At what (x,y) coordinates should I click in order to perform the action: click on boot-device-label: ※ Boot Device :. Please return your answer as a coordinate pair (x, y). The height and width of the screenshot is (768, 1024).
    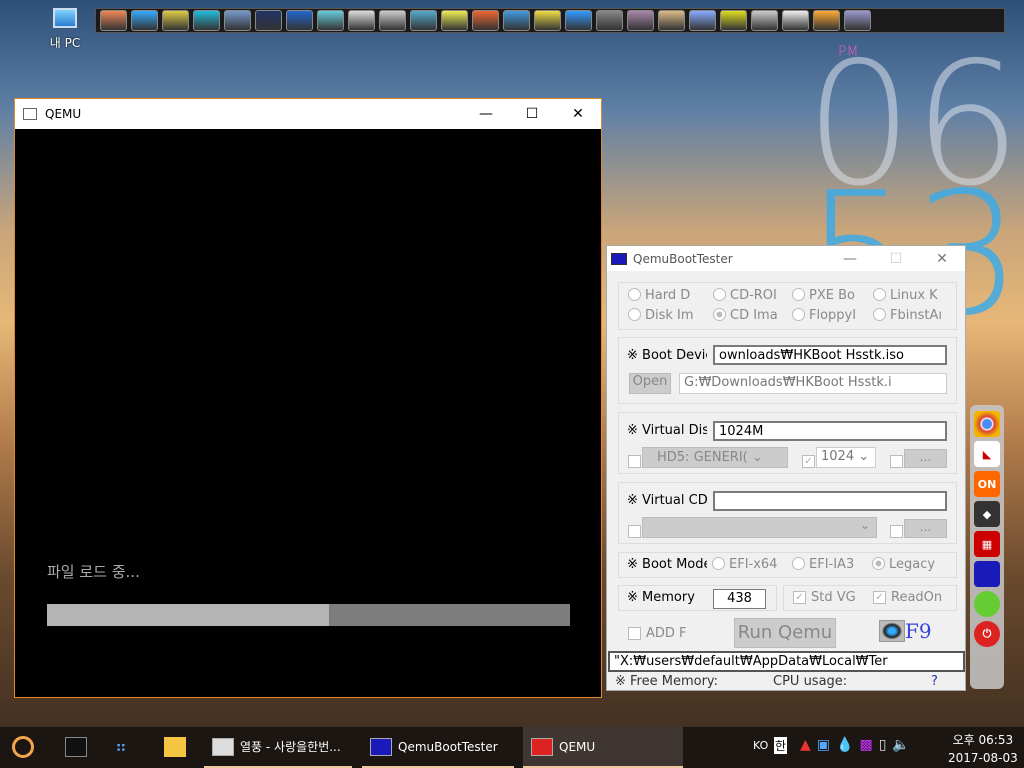
    Looking at the image, I should click on (667, 355).